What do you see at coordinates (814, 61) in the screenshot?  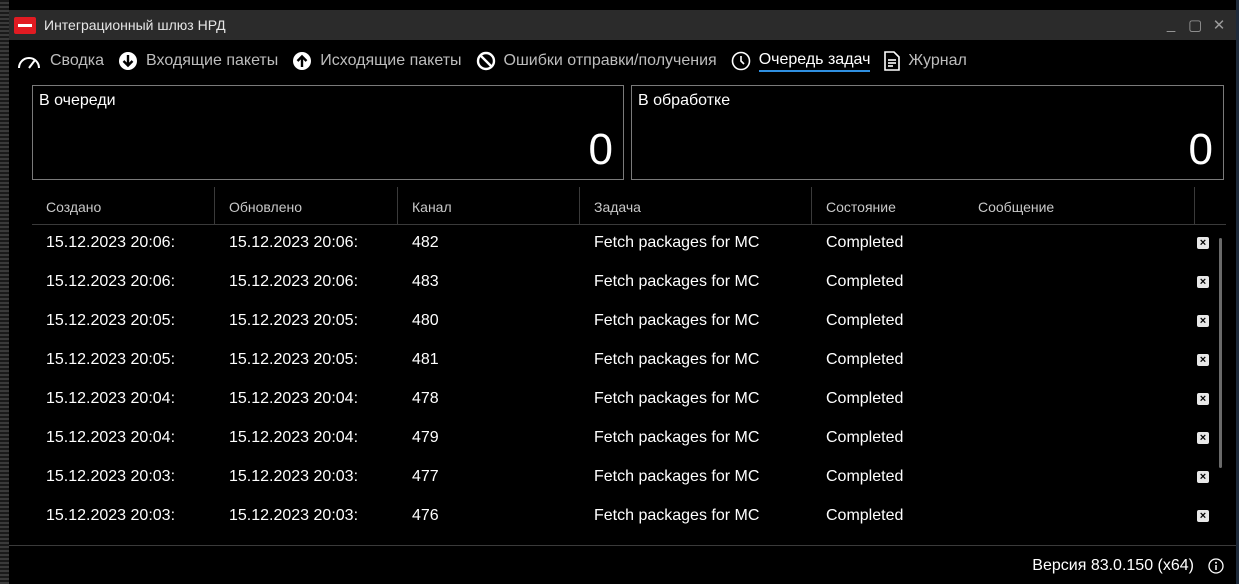 I see `tab-task-queue-label: Очередь задач` at bounding box center [814, 61].